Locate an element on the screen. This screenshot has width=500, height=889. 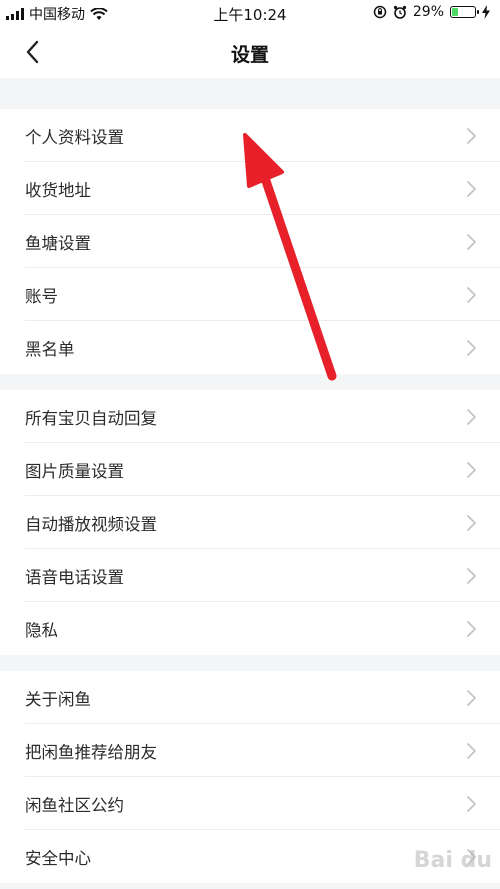
nav-bar: 设置 is located at coordinates (250, 52).